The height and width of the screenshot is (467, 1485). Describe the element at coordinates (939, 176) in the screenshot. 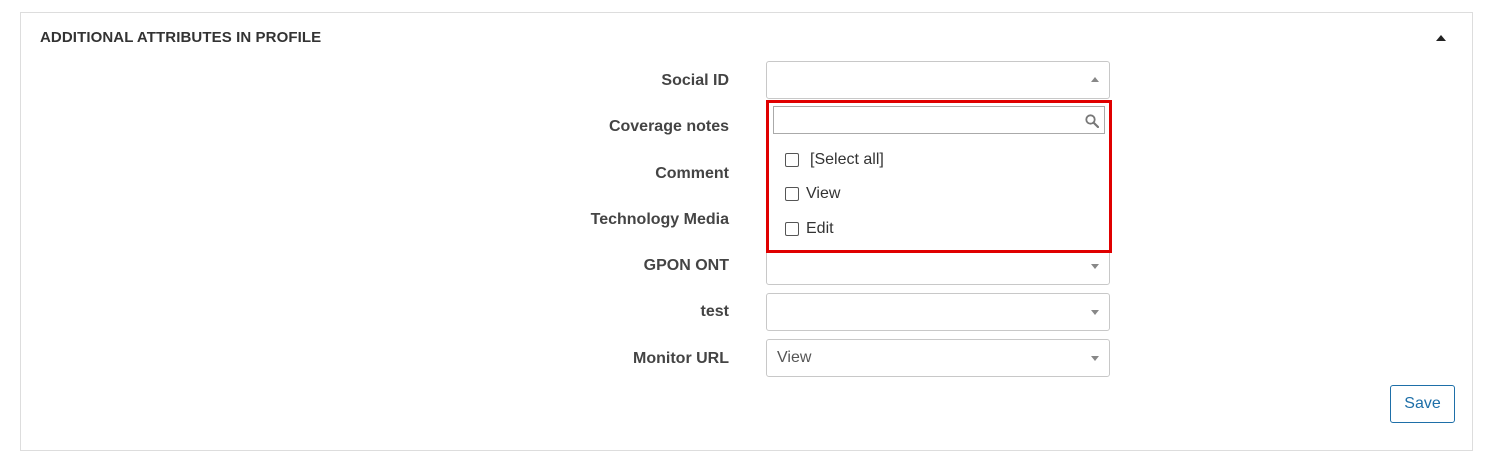

I see `social-id-dropdown: [Select all] View Edit` at that location.